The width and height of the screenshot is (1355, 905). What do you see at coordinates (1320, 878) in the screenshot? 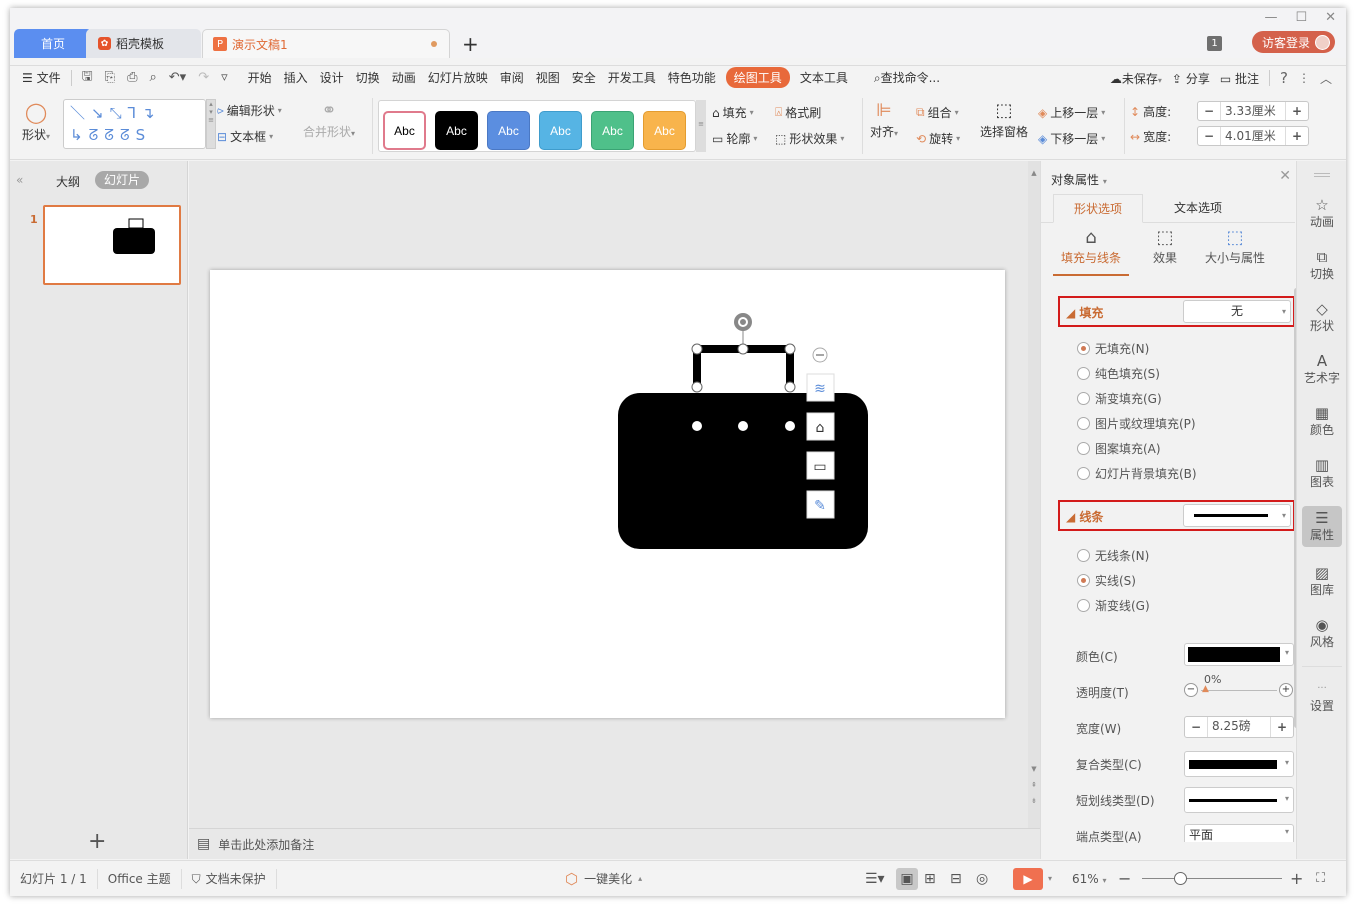
I see `fit-window-icon: ⛶` at bounding box center [1320, 878].